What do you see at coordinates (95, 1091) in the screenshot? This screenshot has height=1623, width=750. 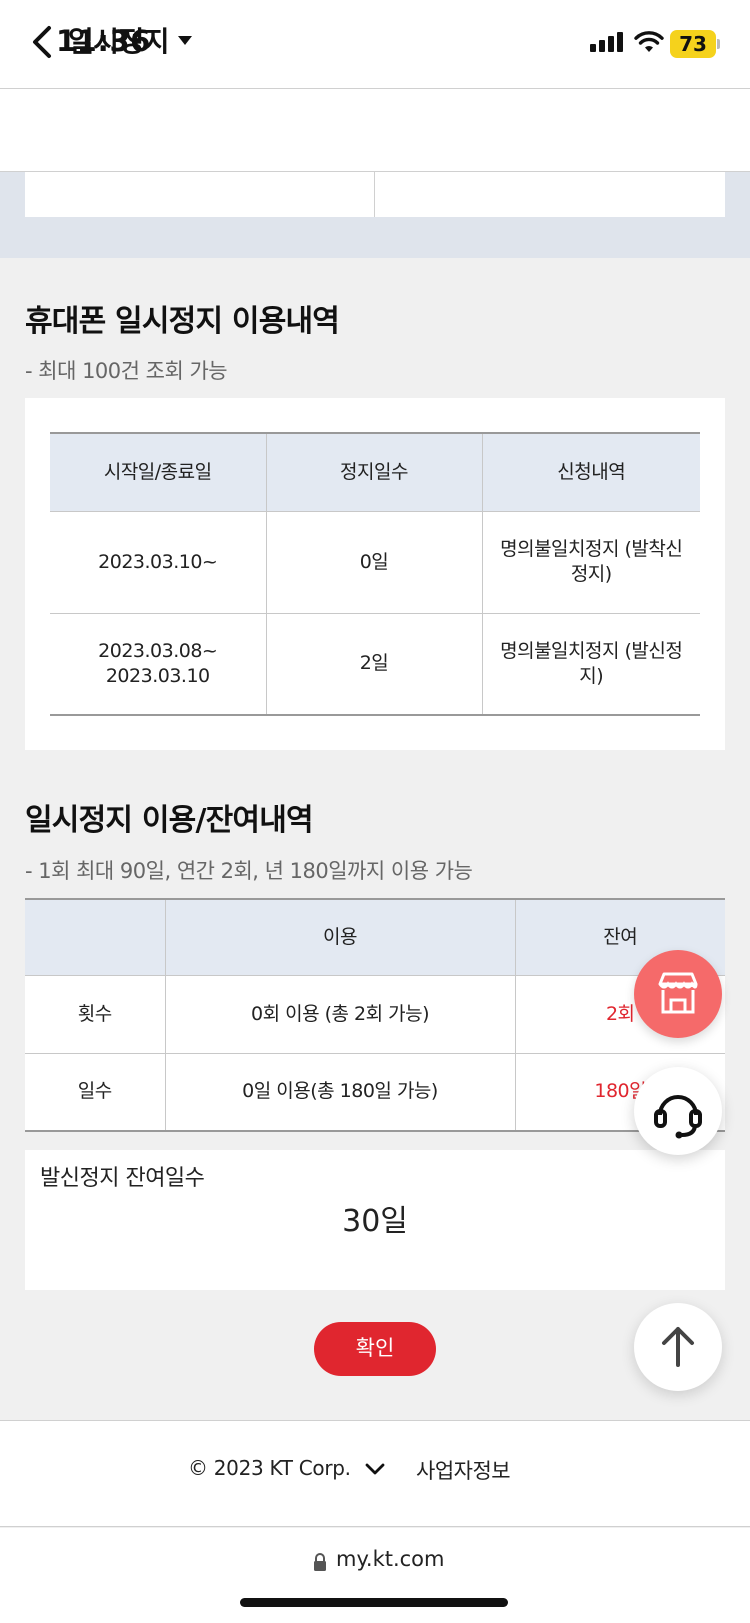 I see `row-label: 일수` at bounding box center [95, 1091].